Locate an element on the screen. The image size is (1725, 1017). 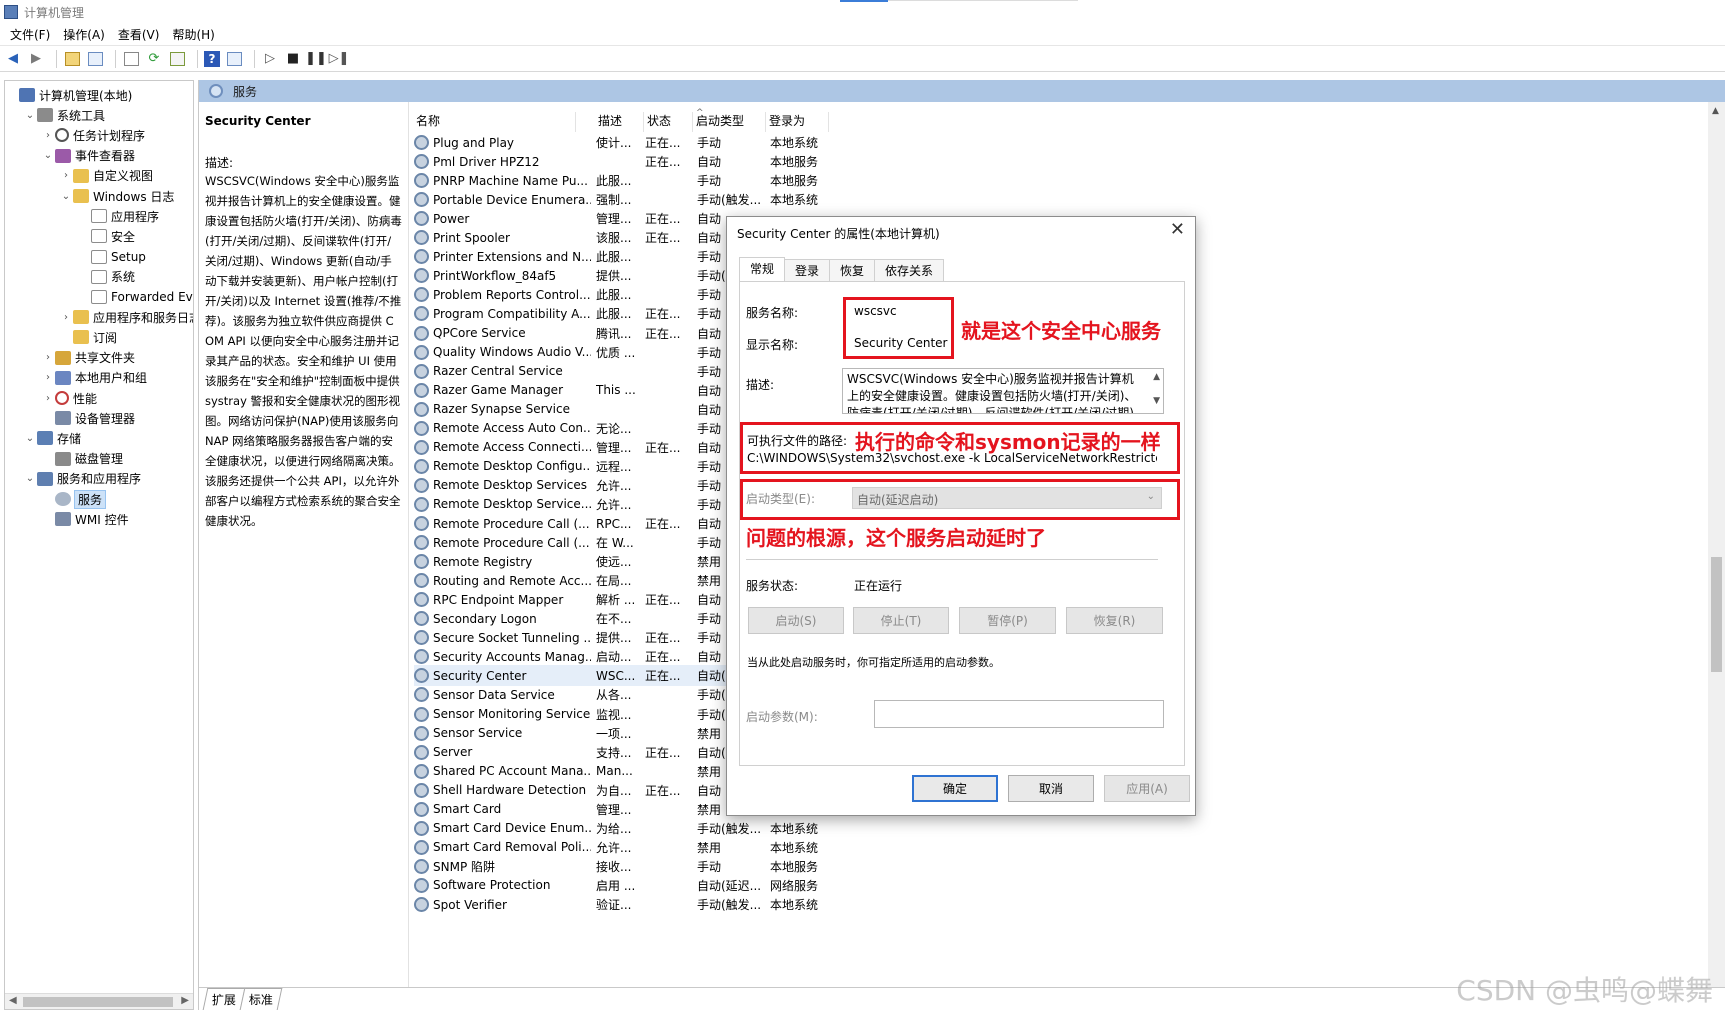
tab-standard: 标准 is located at coordinates (261, 999).